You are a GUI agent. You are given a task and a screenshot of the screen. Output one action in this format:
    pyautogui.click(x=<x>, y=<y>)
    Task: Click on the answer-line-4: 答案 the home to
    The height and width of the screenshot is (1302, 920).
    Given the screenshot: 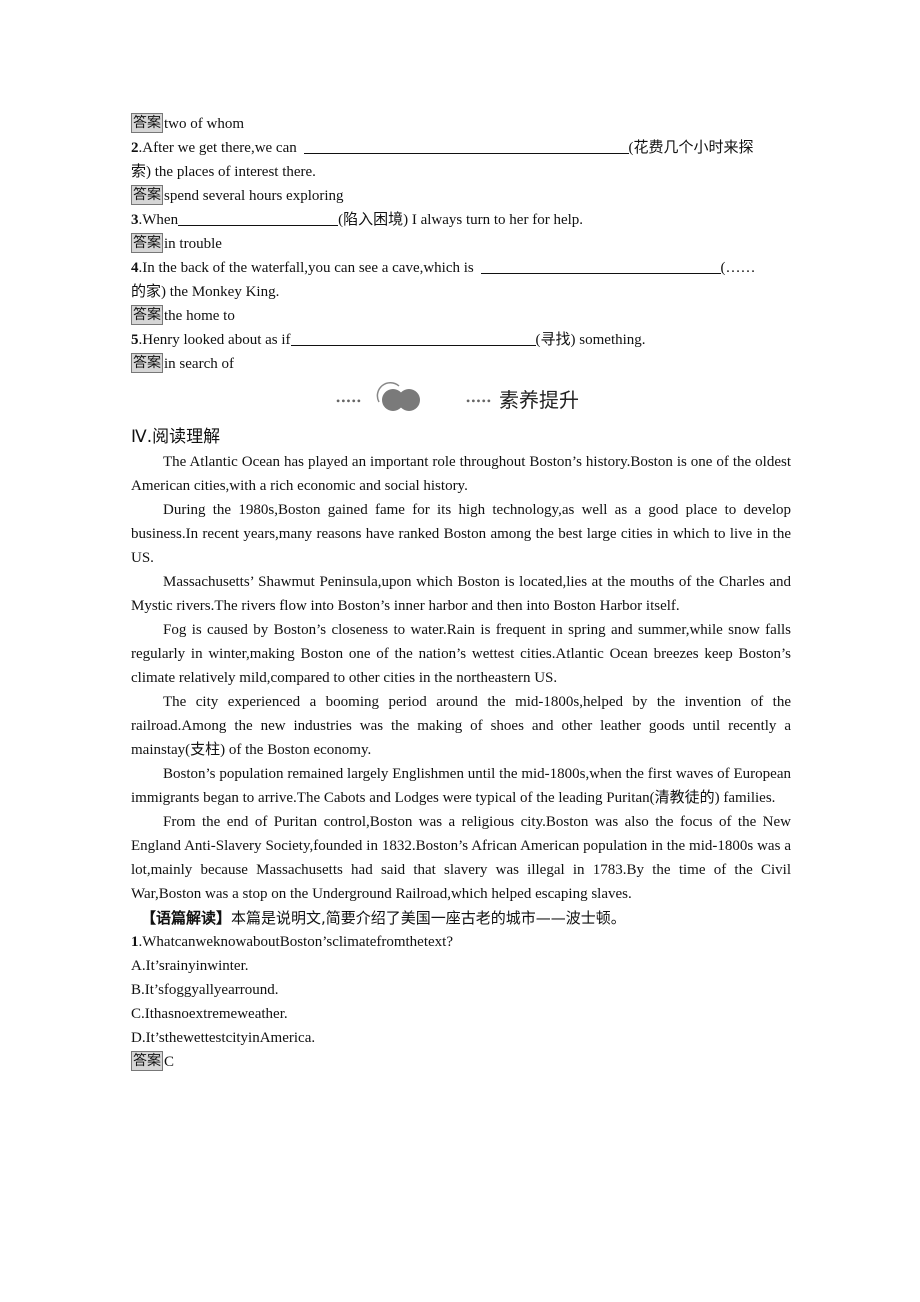 What is the action you would take?
    pyautogui.click(x=461, y=316)
    